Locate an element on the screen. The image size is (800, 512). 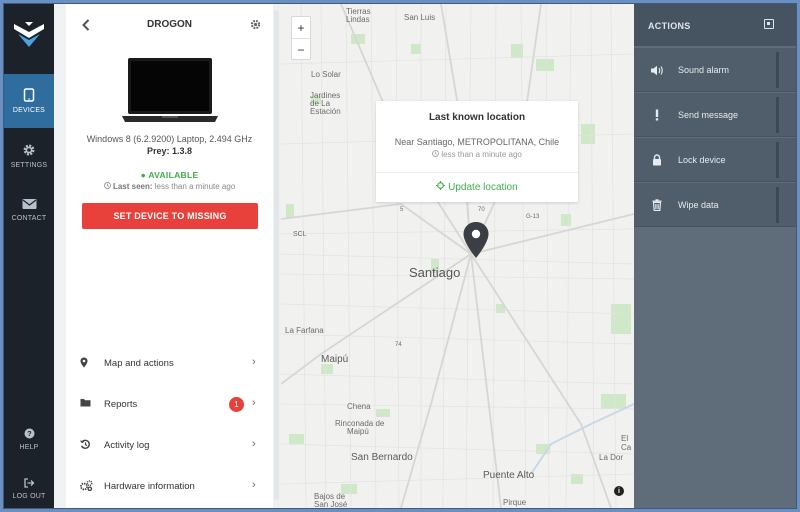
question-icon: ? is located at coordinates (29, 433).